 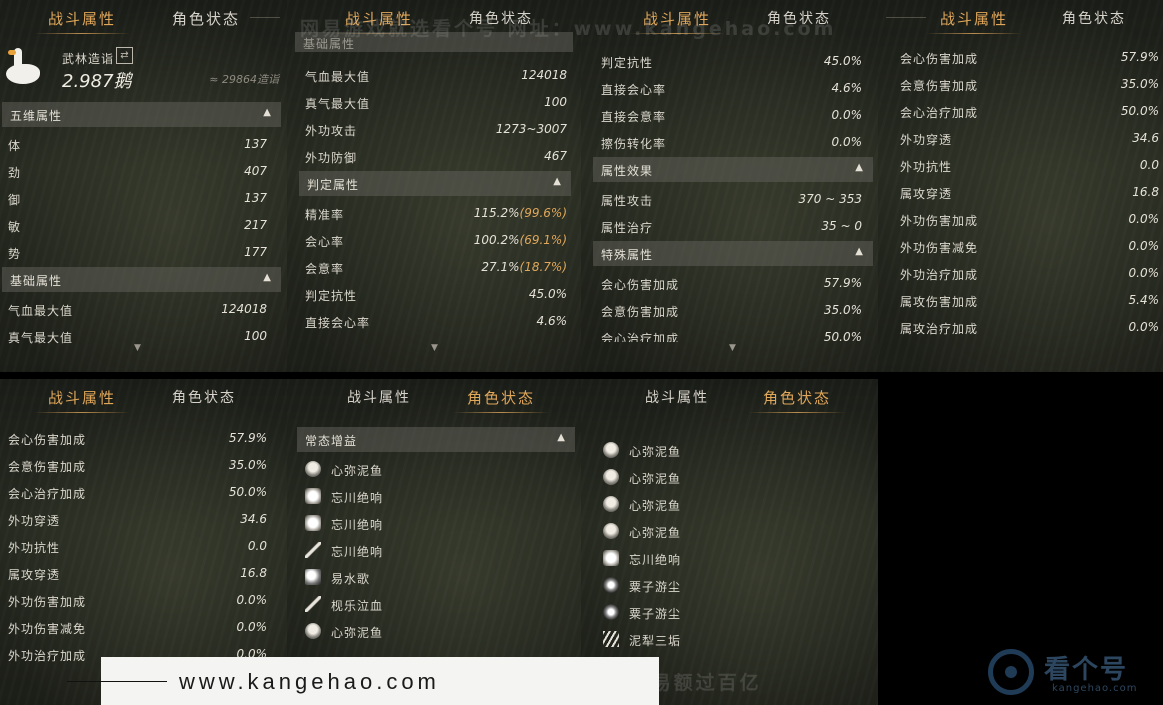 I want to click on stat-row: 属攻穿透 16.8, so click(x=1020, y=192).